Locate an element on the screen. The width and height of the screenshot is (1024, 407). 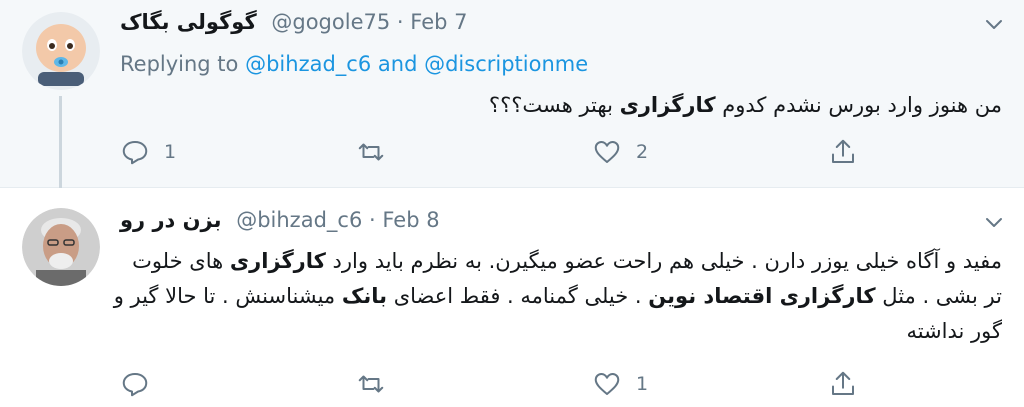
like-count: 2 is located at coordinates (642, 152).